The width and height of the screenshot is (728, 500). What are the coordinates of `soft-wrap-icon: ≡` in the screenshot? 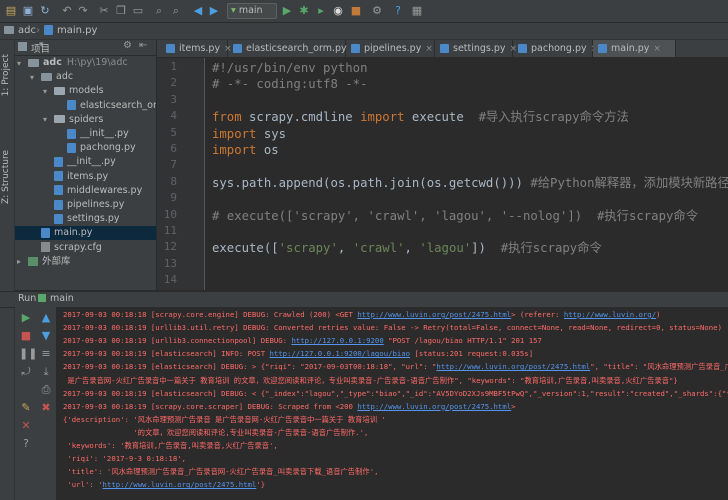 It's located at (46, 354).